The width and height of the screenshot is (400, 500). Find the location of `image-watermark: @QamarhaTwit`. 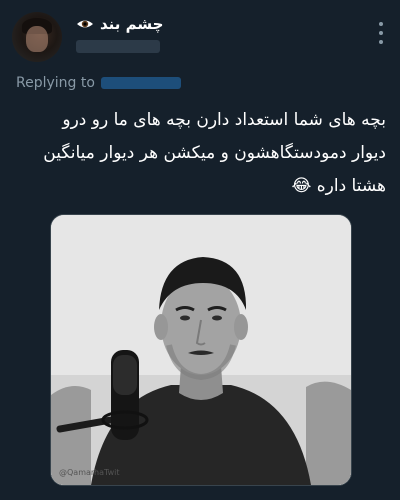

image-watermark: @QamarhaTwit is located at coordinates (89, 472).